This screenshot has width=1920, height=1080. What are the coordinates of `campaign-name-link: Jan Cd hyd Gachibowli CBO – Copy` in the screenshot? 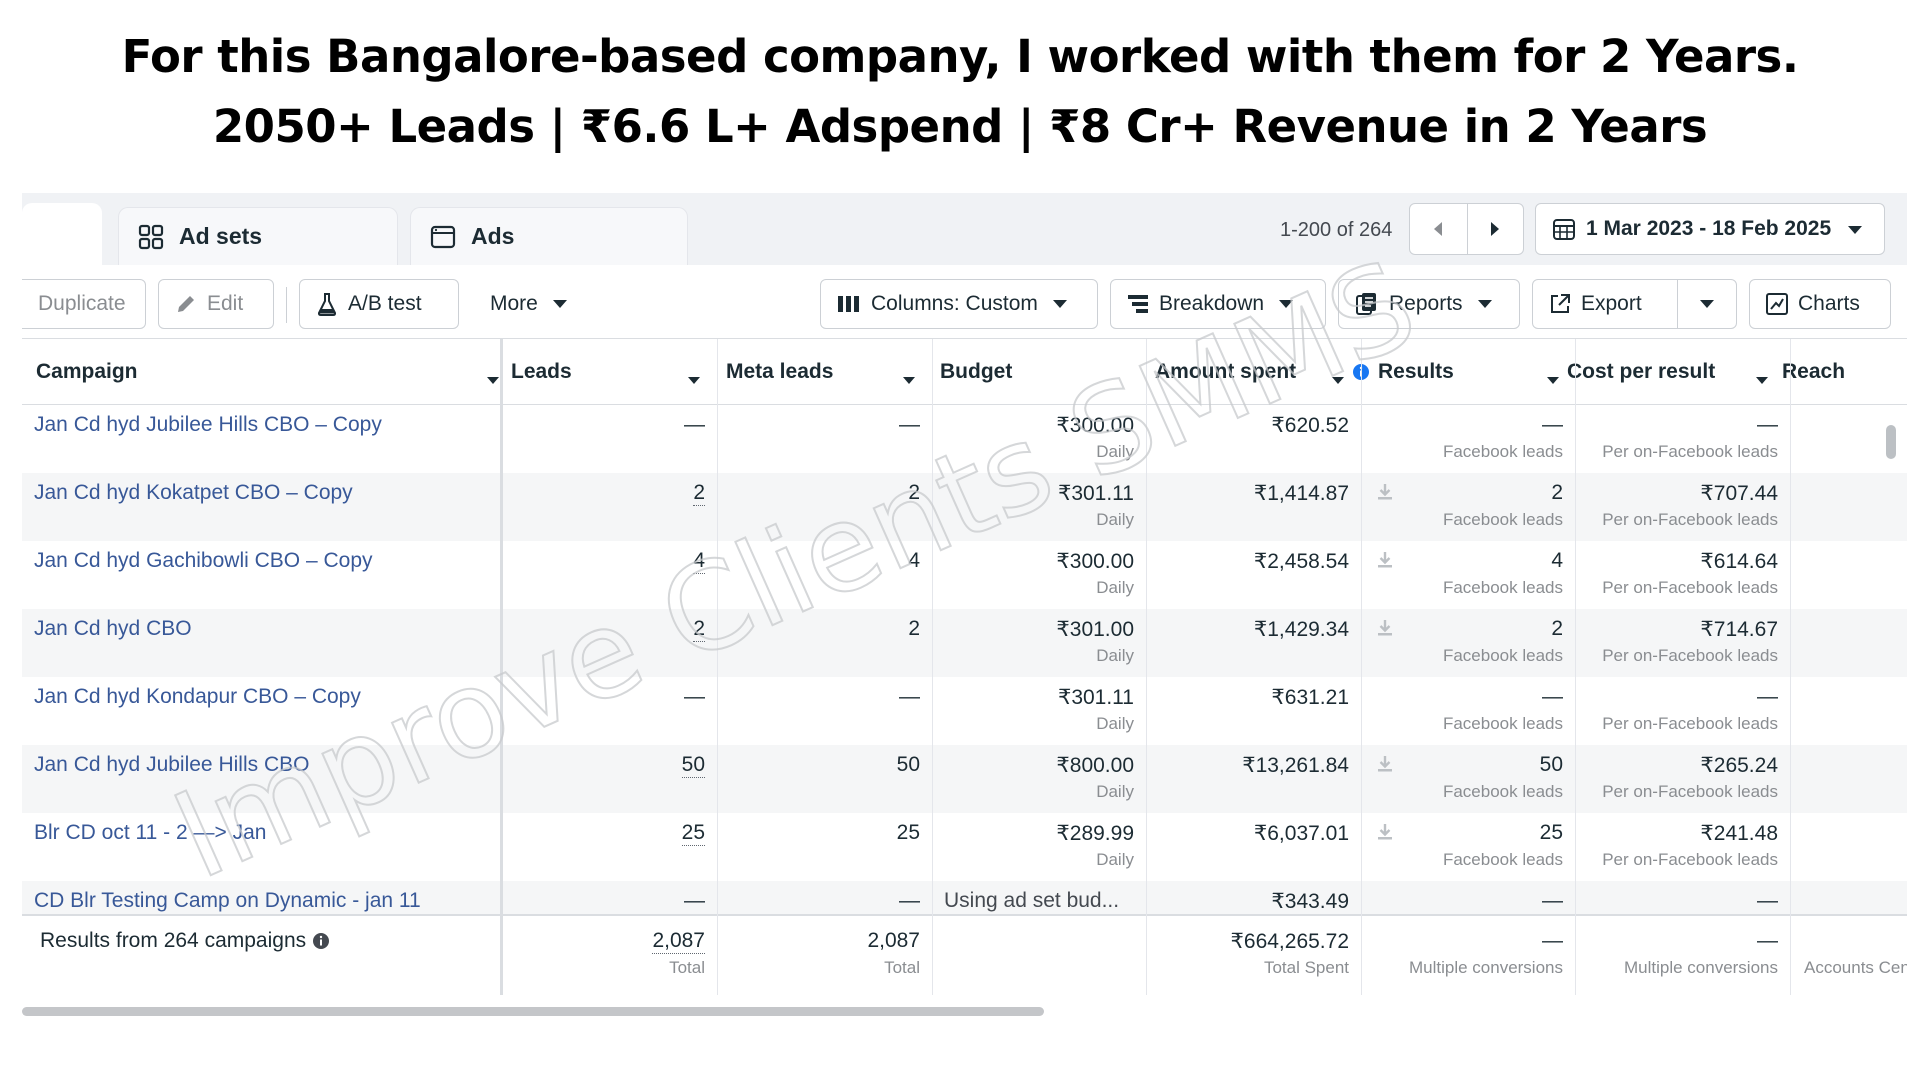 It's located at (203, 561).